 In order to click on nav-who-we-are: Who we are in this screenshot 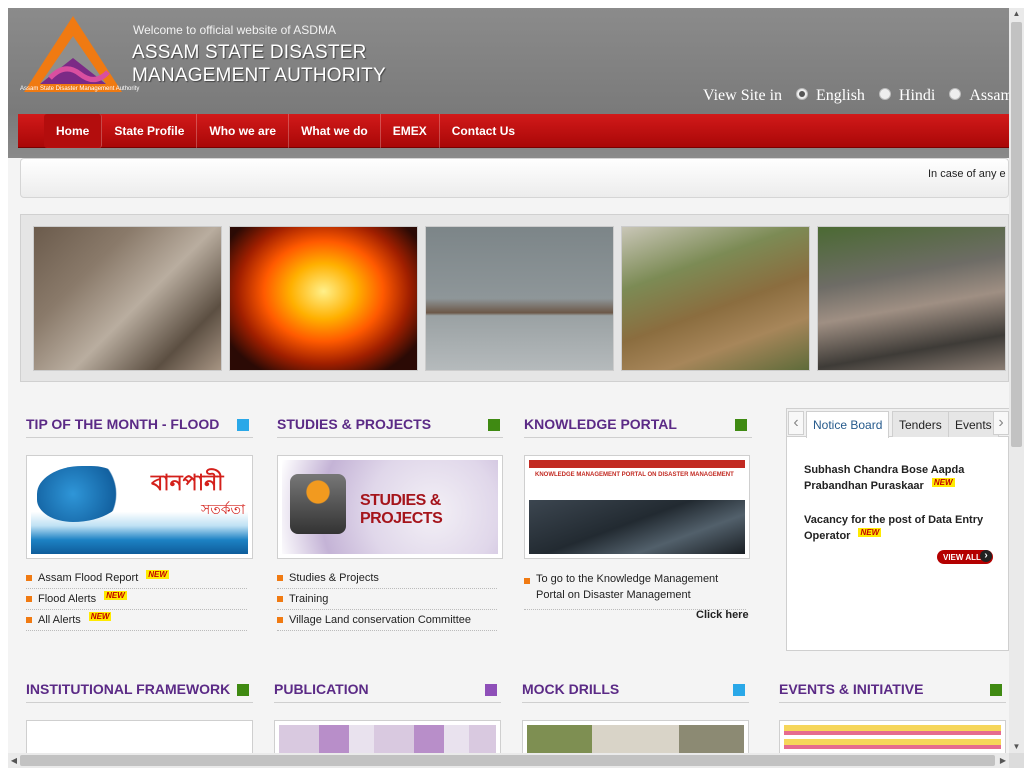, I will do `click(243, 130)`.